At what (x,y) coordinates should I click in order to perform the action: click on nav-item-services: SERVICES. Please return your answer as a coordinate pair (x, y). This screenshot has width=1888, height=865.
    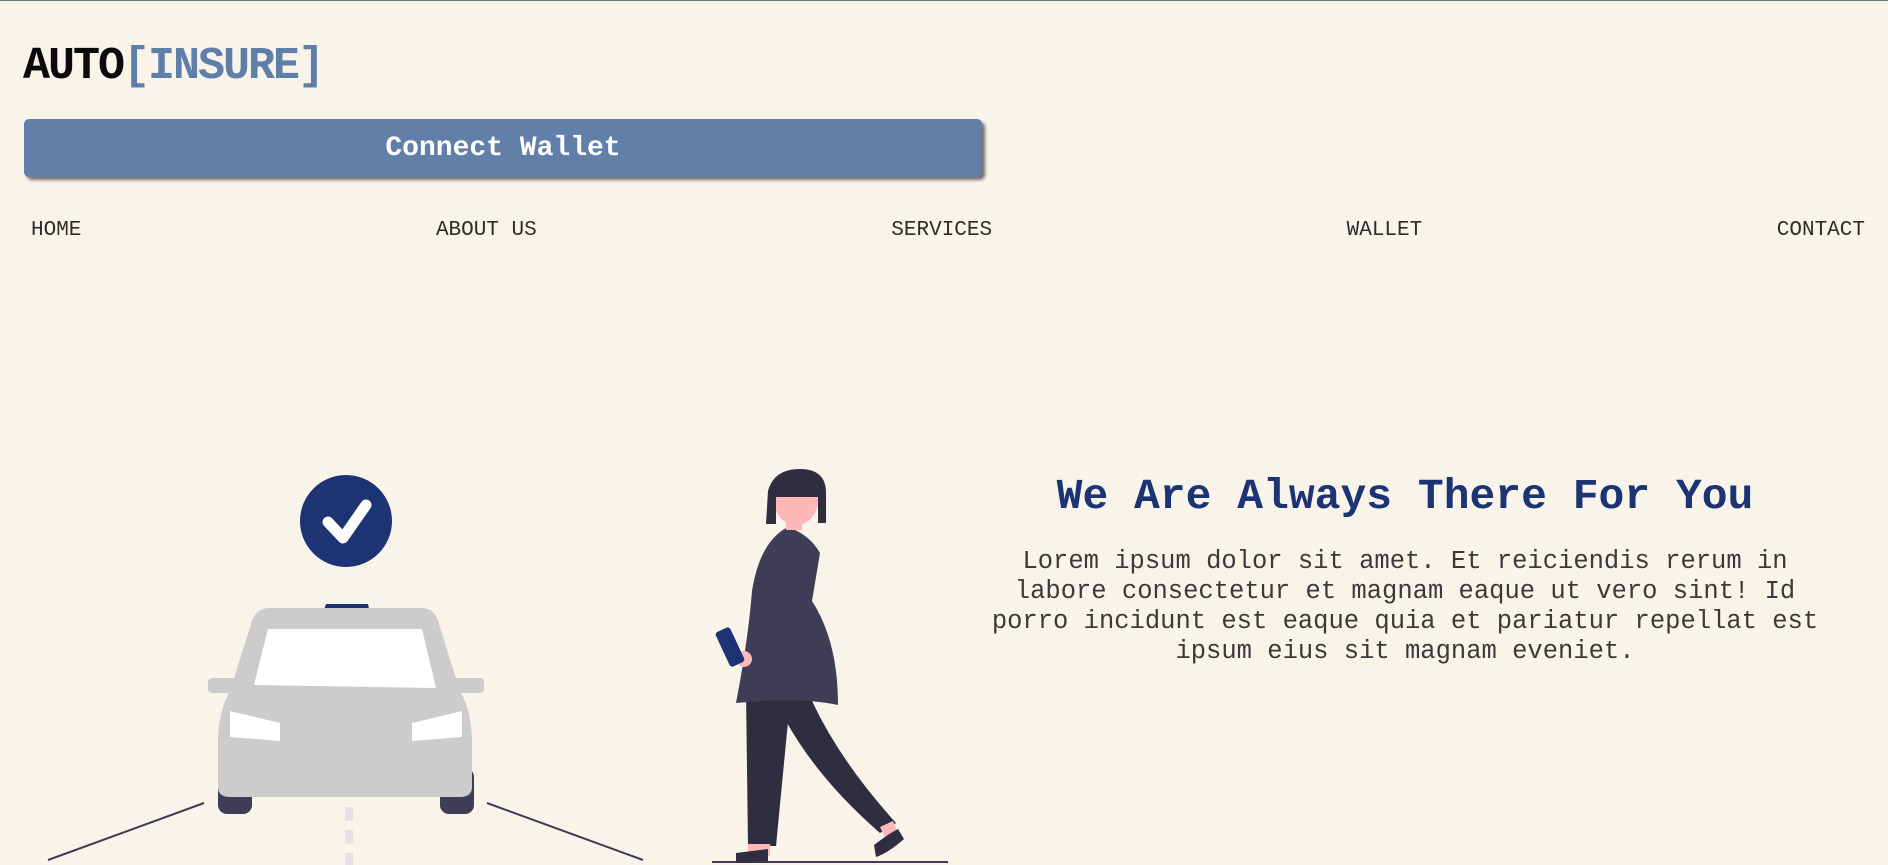
    Looking at the image, I should click on (941, 230).